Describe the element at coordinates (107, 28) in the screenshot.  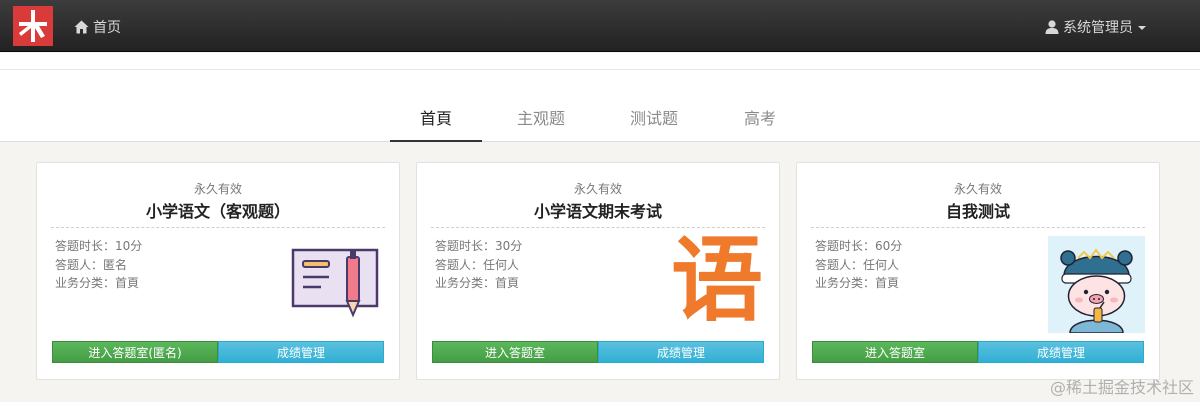
I see `home-label: 首页` at that location.